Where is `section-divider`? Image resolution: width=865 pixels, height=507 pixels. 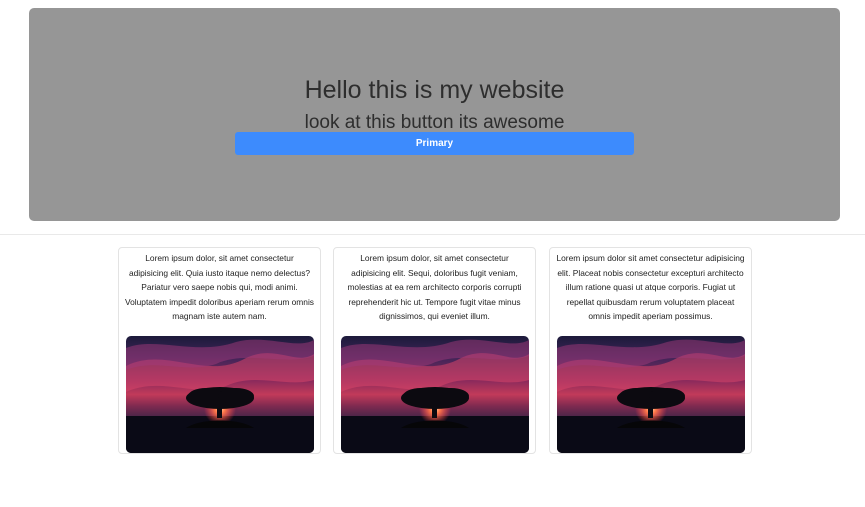
section-divider is located at coordinates (432, 234).